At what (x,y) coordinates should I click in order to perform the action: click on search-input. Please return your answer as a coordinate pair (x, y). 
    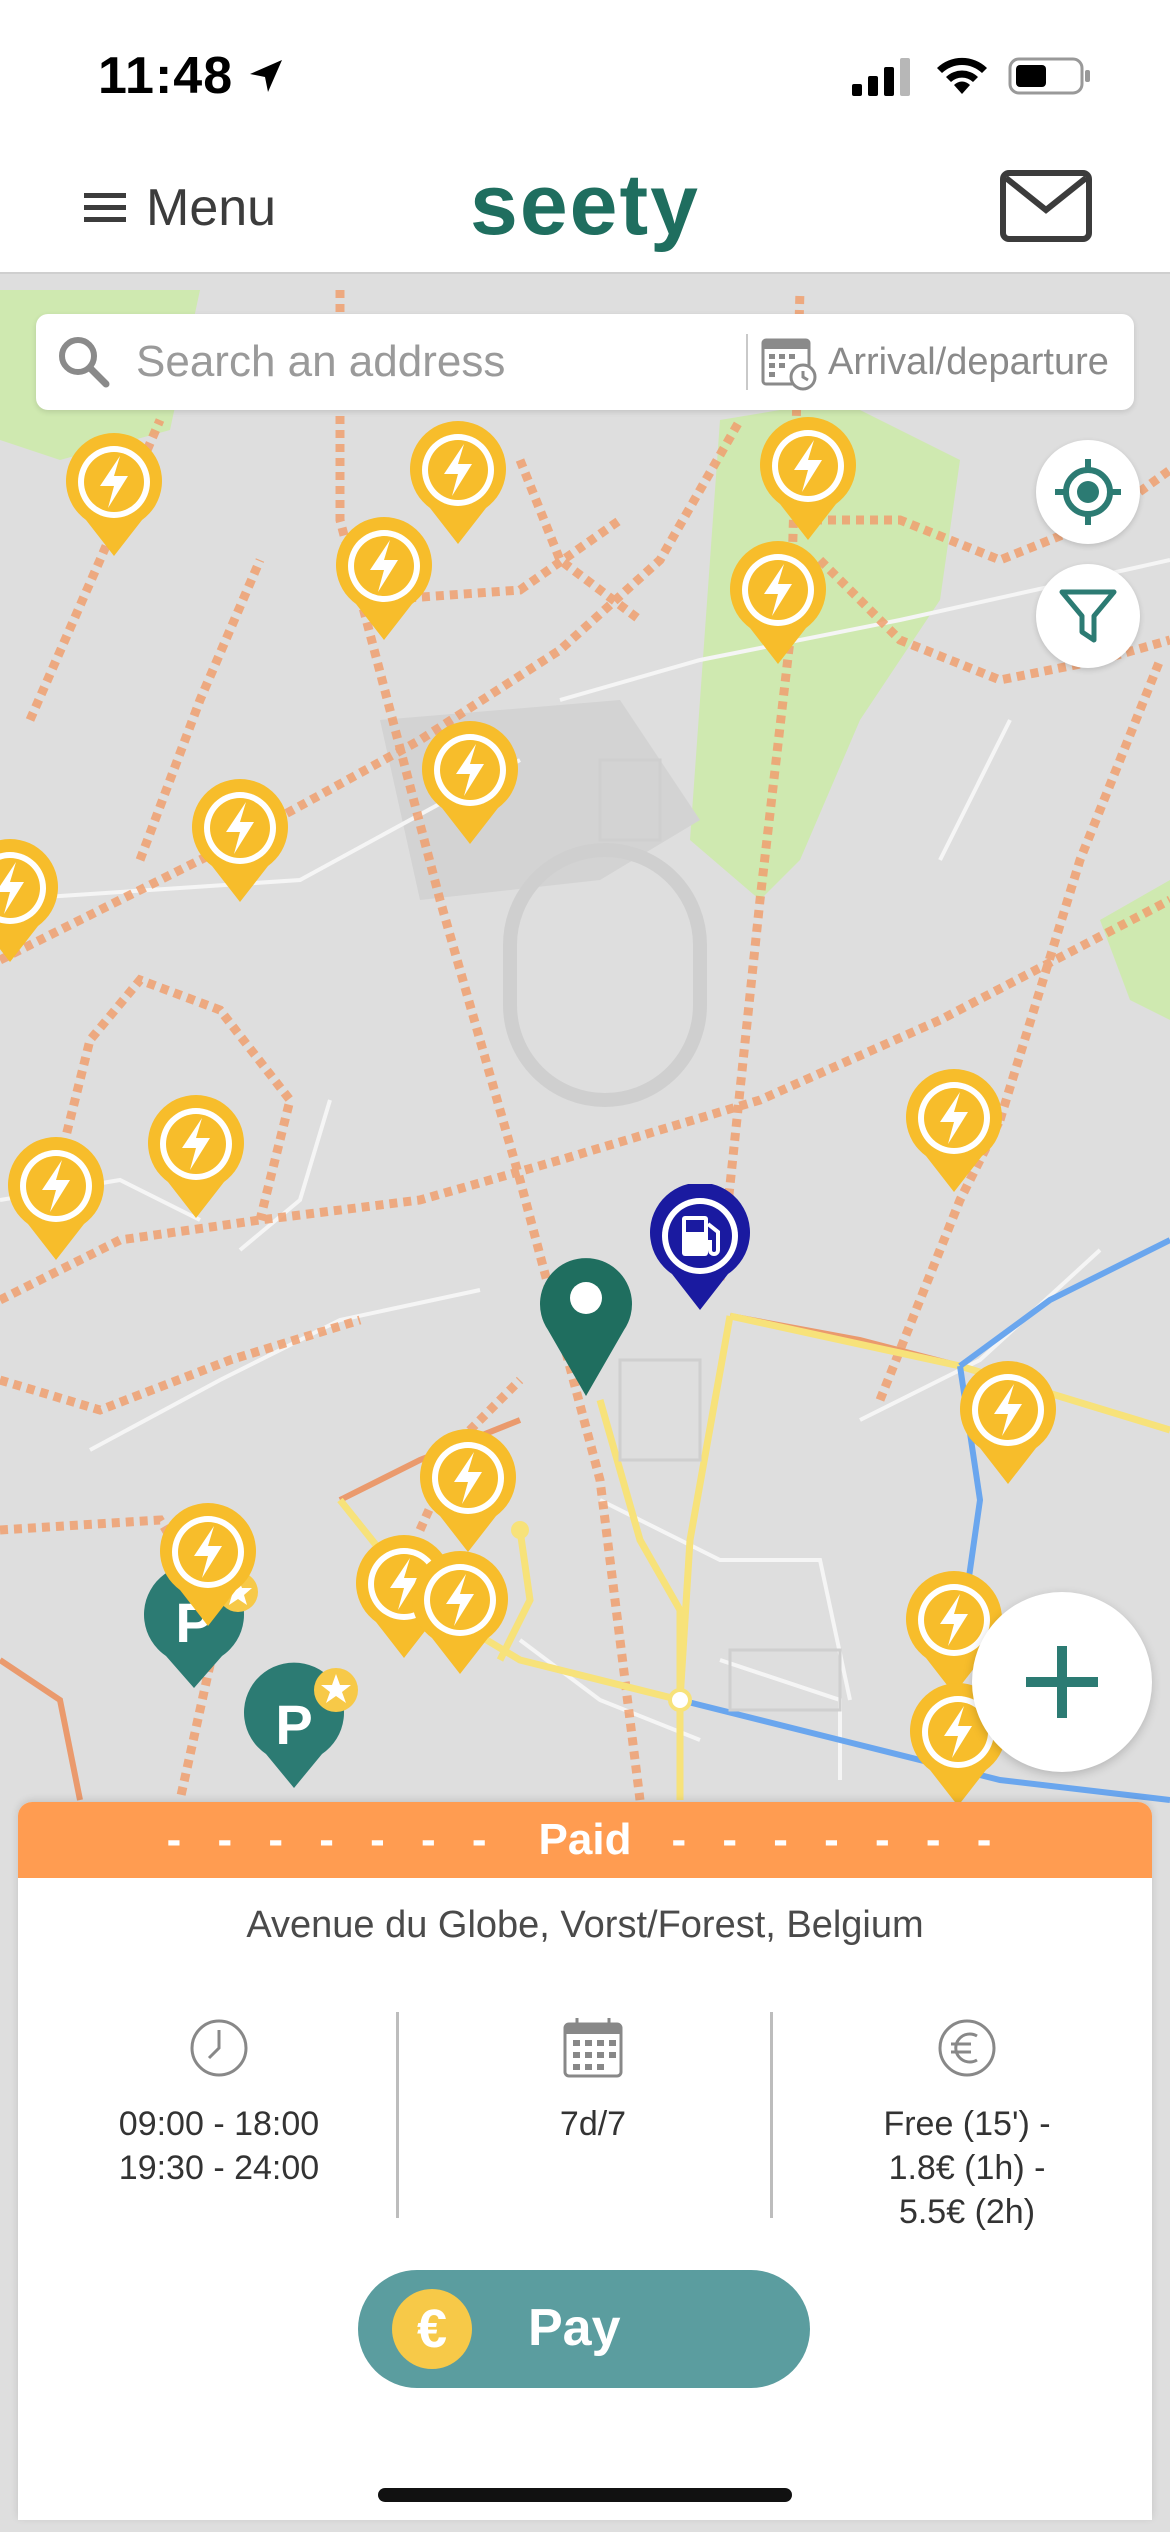
    Looking at the image, I should click on (446, 362).